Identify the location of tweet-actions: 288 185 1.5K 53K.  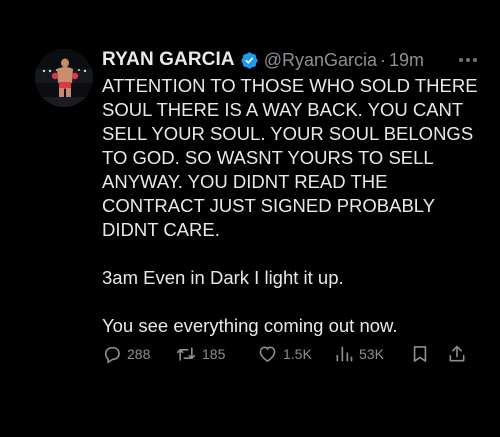
(287, 354).